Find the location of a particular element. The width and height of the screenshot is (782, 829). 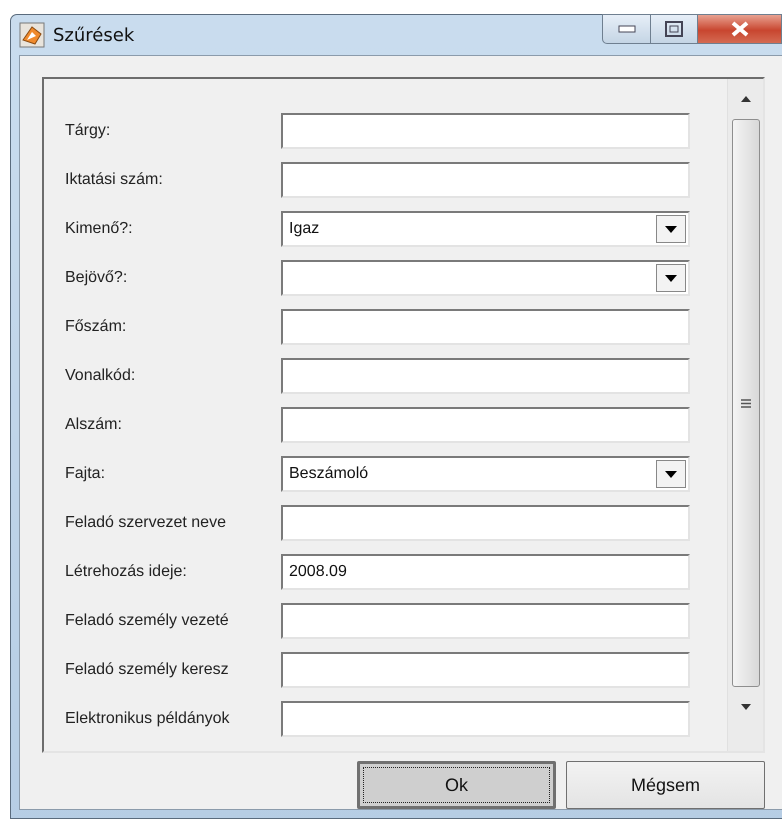

field-label: Vonalkód: is located at coordinates (100, 376).